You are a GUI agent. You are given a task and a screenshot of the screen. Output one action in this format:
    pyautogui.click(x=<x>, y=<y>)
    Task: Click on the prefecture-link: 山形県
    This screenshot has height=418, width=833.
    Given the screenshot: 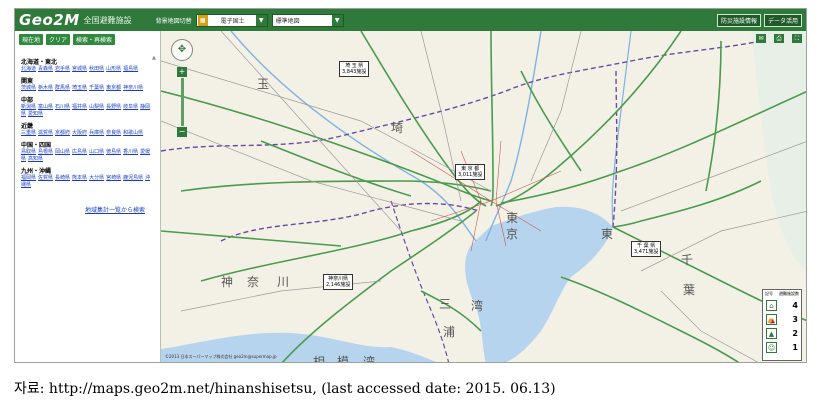 What is the action you would take?
    pyautogui.click(x=113, y=69)
    